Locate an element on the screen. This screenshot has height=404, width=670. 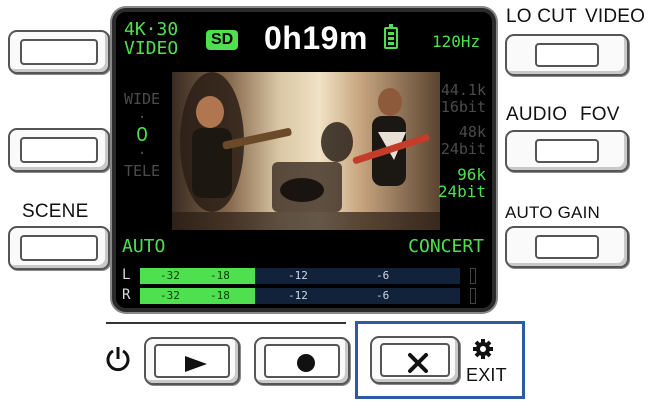
left-button-middle is located at coordinates (59, 150).